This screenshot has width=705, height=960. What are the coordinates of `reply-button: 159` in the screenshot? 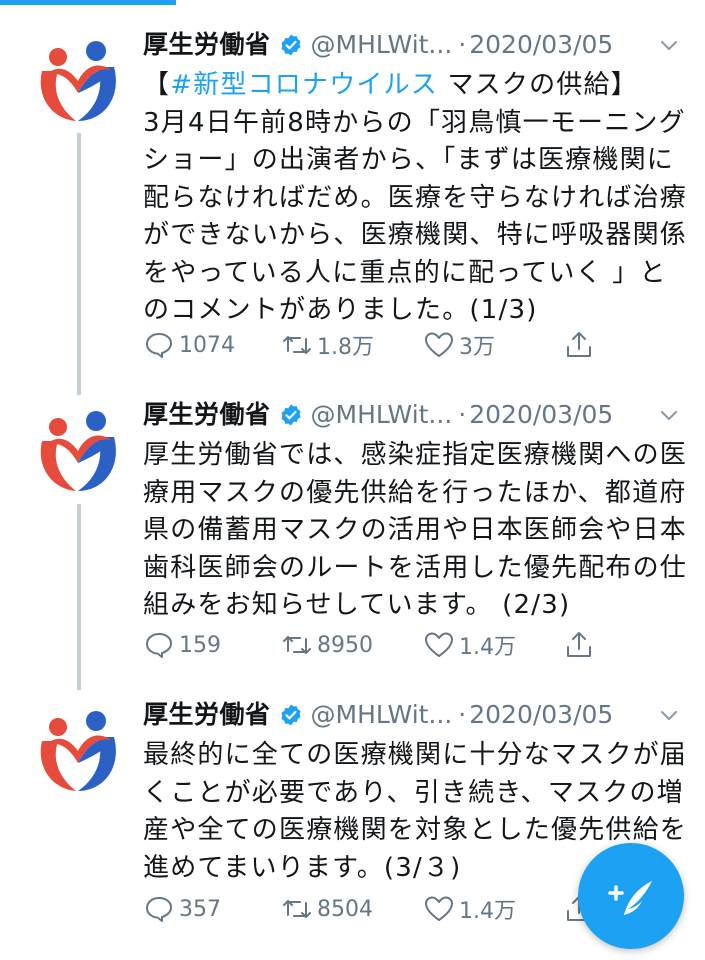 It's located at (182, 645).